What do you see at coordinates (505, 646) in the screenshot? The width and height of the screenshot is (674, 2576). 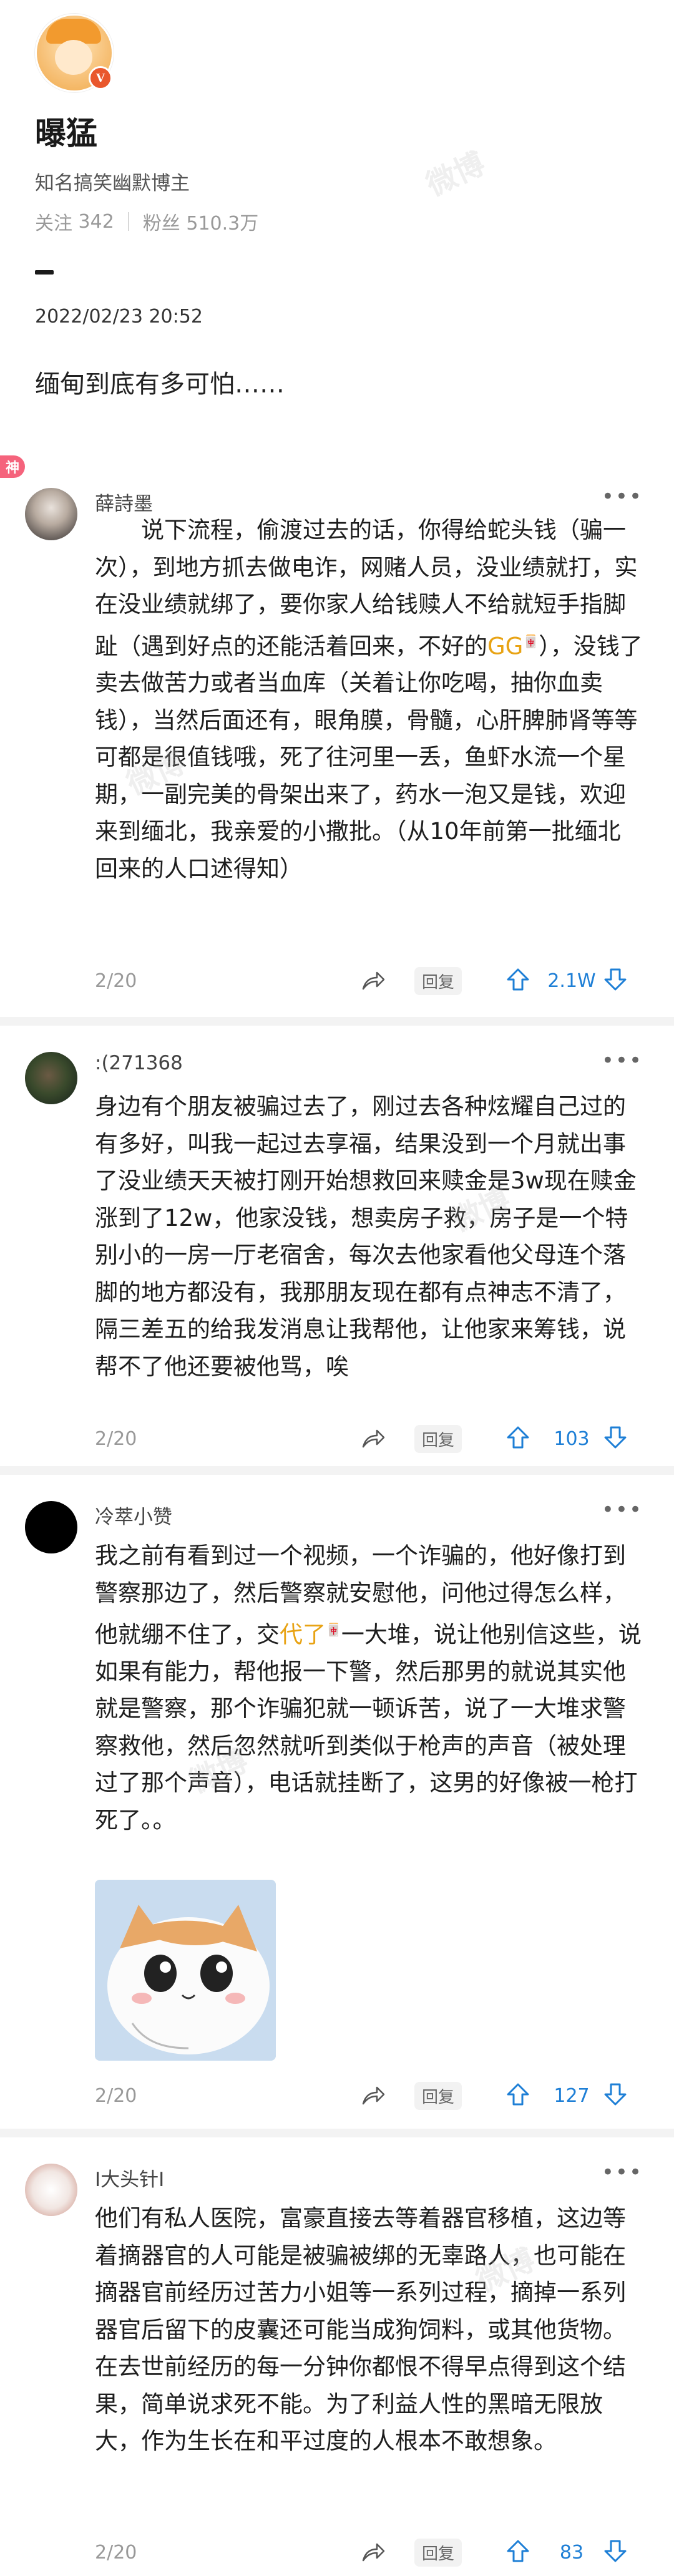 I see `emoji-link: GG` at bounding box center [505, 646].